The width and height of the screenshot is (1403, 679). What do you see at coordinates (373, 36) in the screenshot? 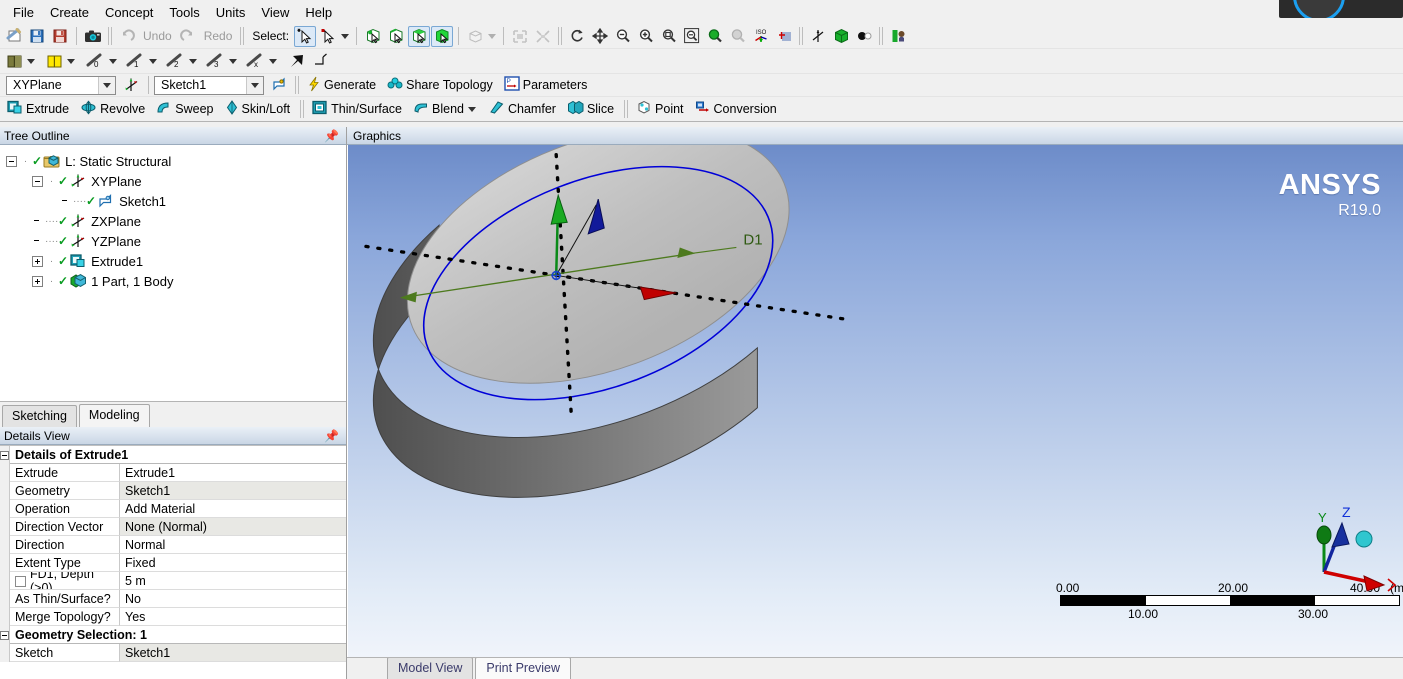
I see `select-vertex-icon` at bounding box center [373, 36].